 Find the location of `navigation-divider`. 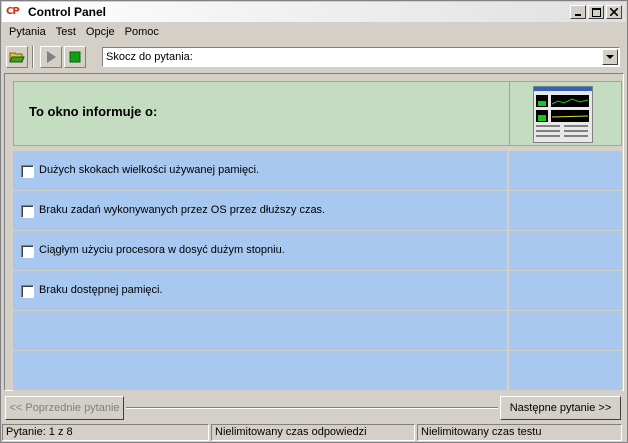

navigation-divider is located at coordinates (312, 408).